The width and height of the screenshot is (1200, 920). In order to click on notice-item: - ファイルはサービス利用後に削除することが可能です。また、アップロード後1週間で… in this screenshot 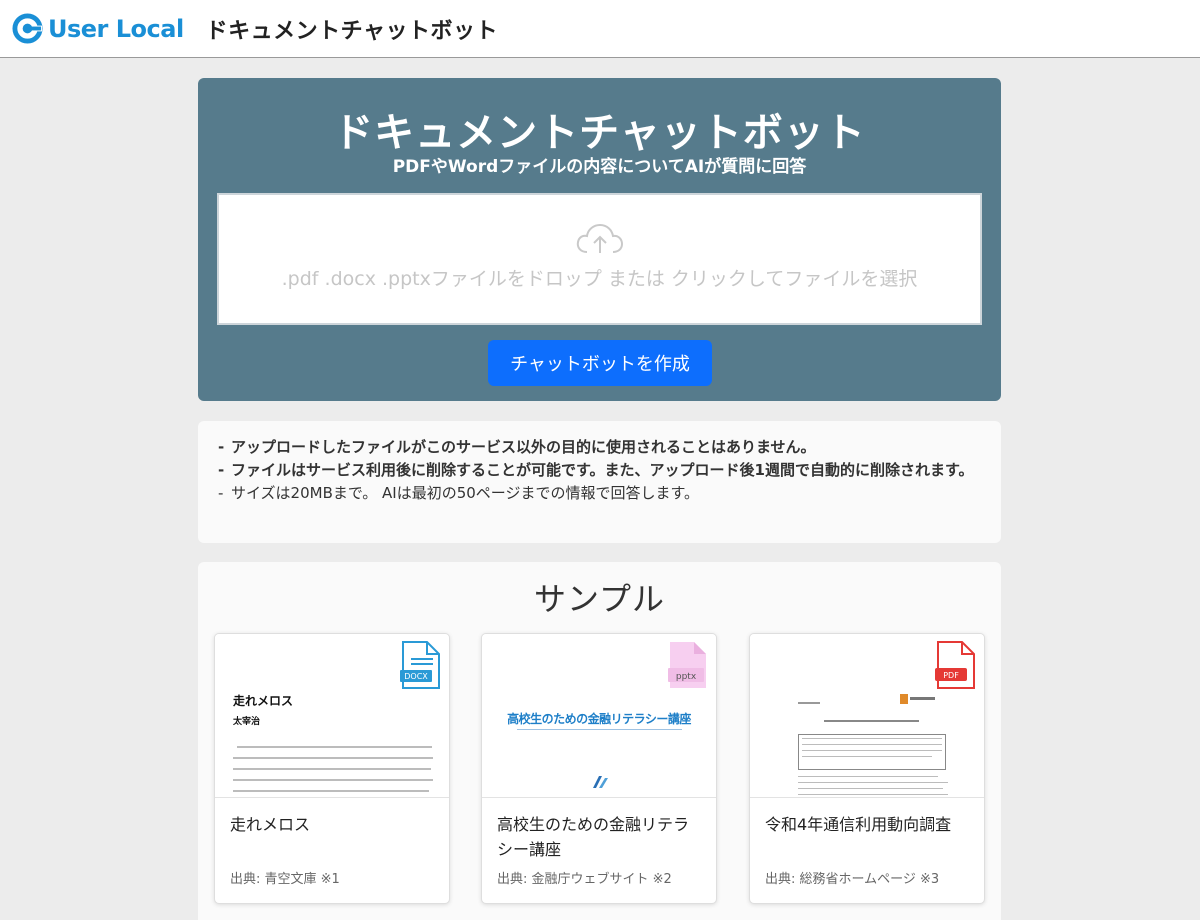, I will do `click(596, 470)`.